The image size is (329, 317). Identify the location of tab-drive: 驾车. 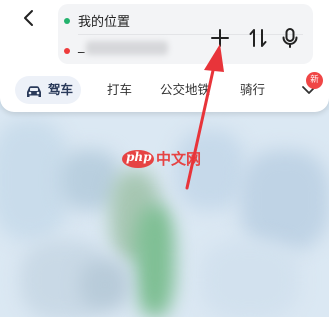
(48, 90).